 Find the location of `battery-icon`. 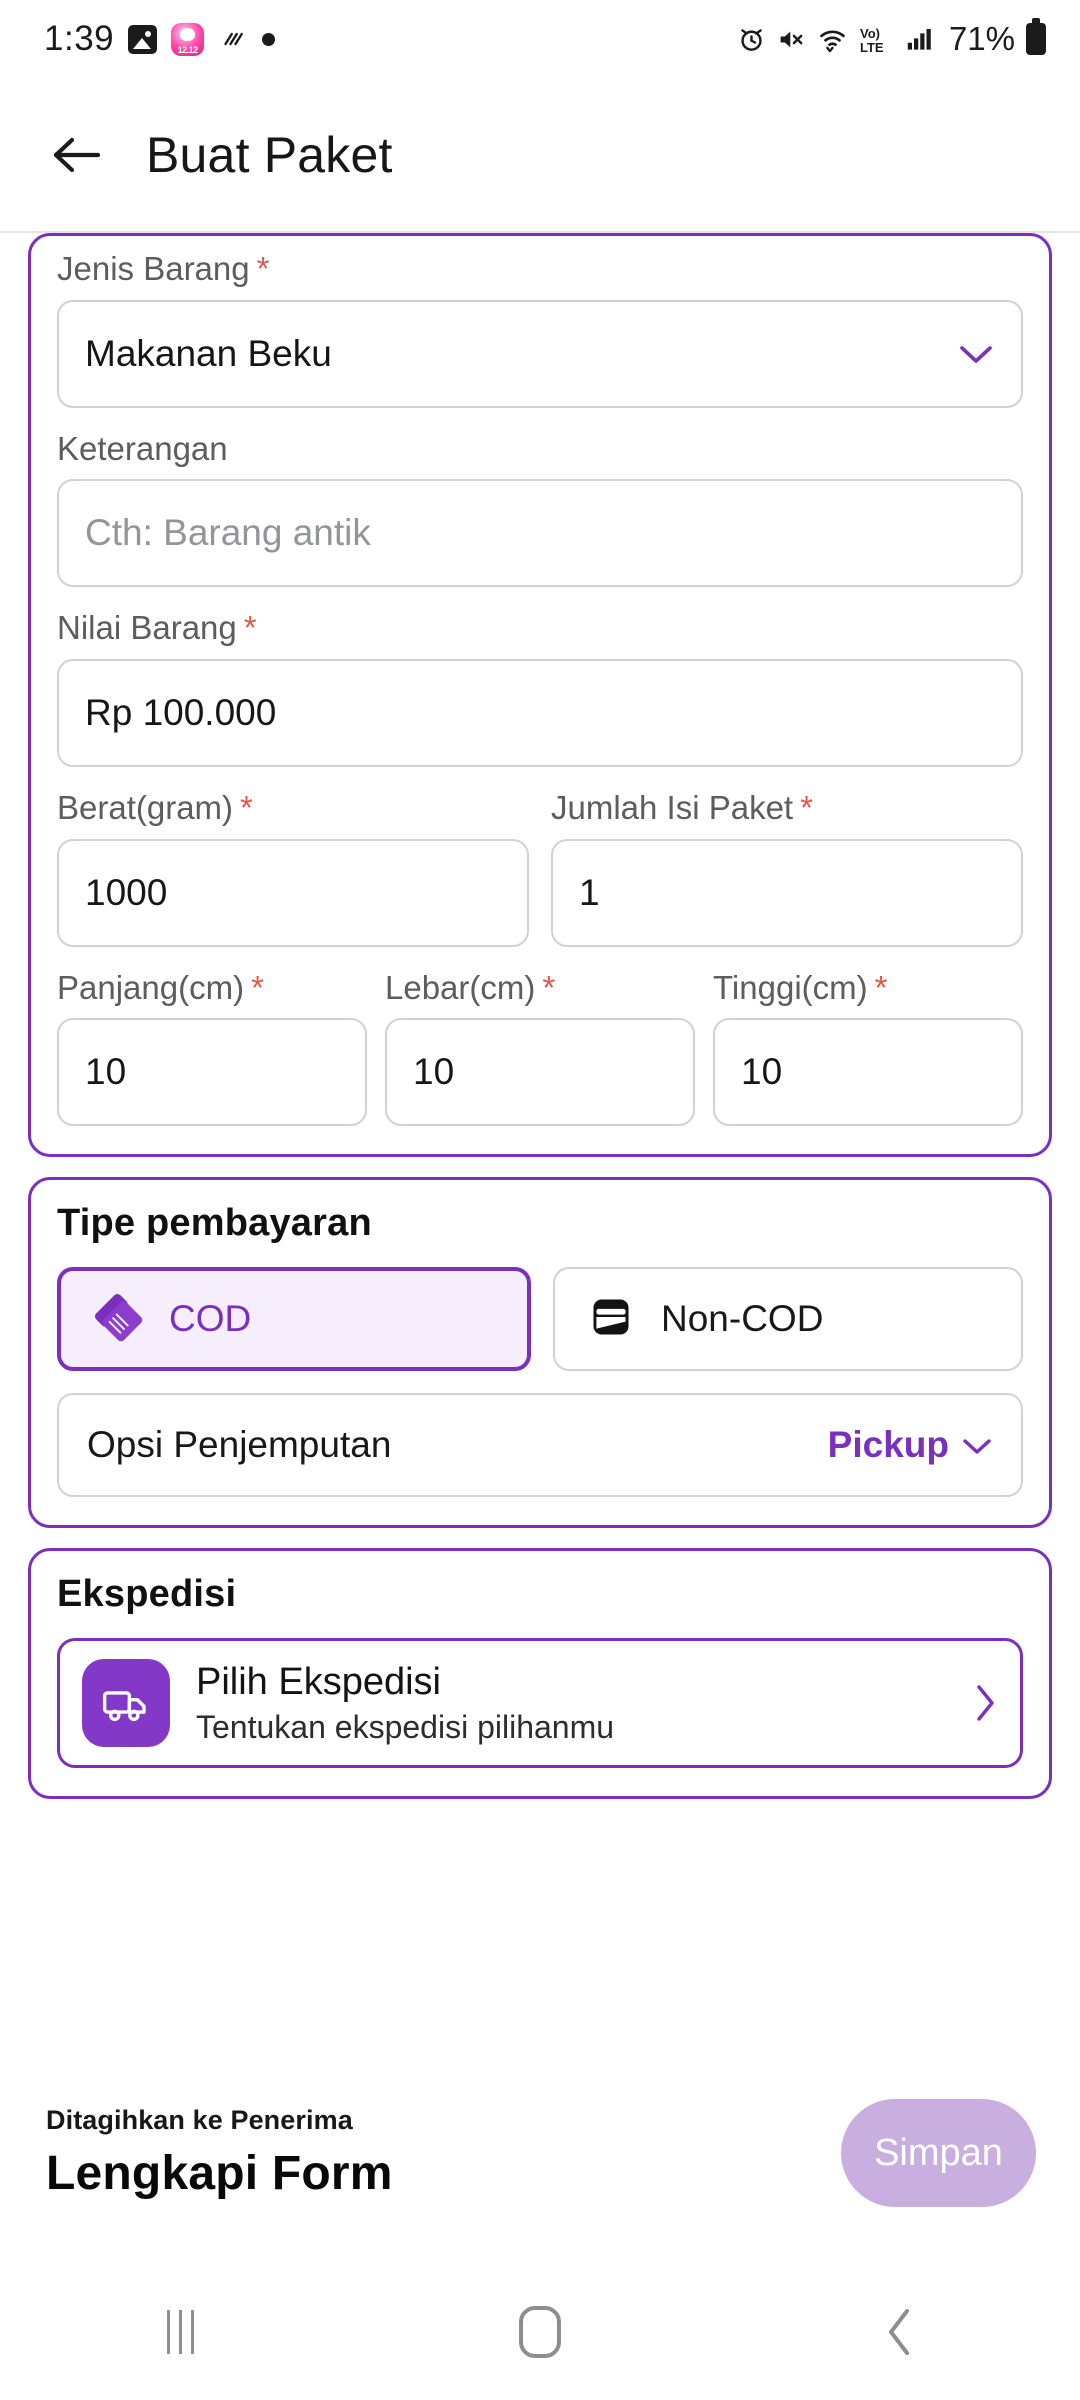

battery-icon is located at coordinates (1036, 36).